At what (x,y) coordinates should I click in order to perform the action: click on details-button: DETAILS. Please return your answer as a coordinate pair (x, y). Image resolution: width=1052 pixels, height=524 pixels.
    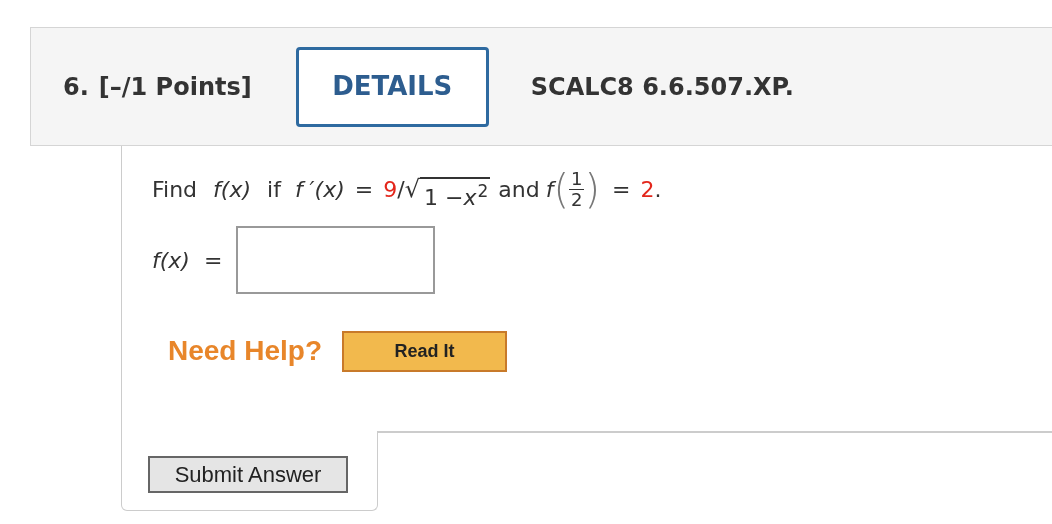
    Looking at the image, I should click on (392, 86).